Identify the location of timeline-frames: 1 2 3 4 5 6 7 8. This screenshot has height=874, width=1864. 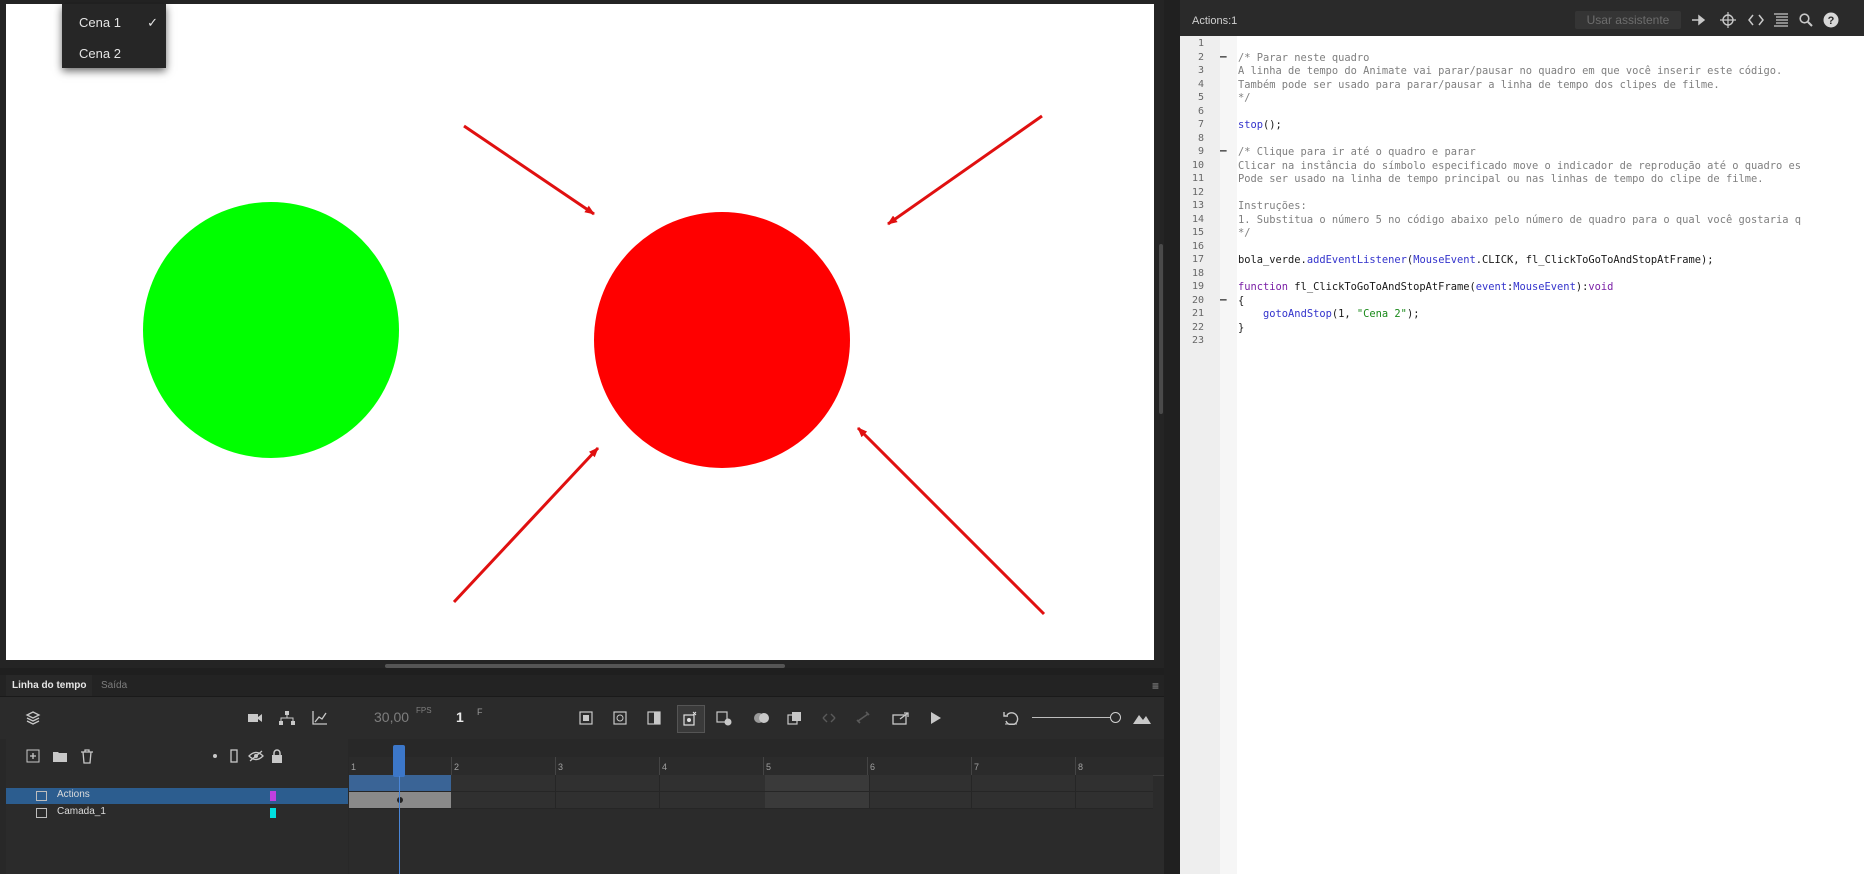
(759, 815).